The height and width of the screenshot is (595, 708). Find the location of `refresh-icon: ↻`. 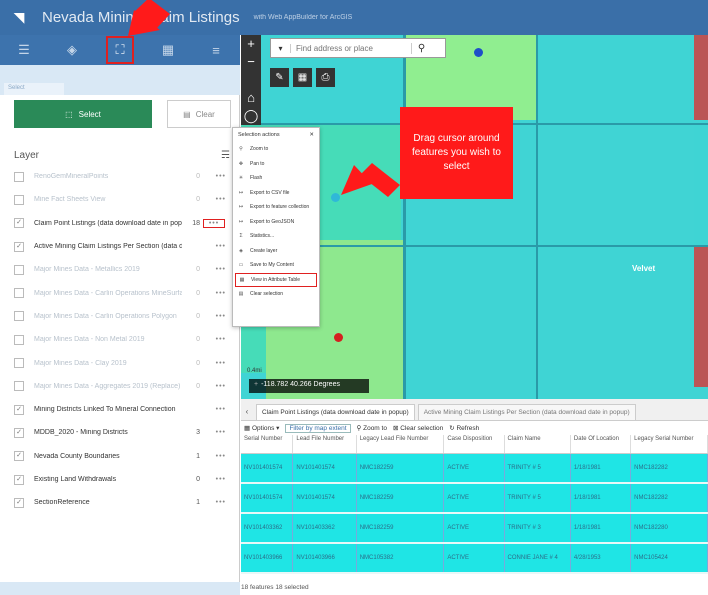

refresh-icon: ↻ is located at coordinates (452, 428).